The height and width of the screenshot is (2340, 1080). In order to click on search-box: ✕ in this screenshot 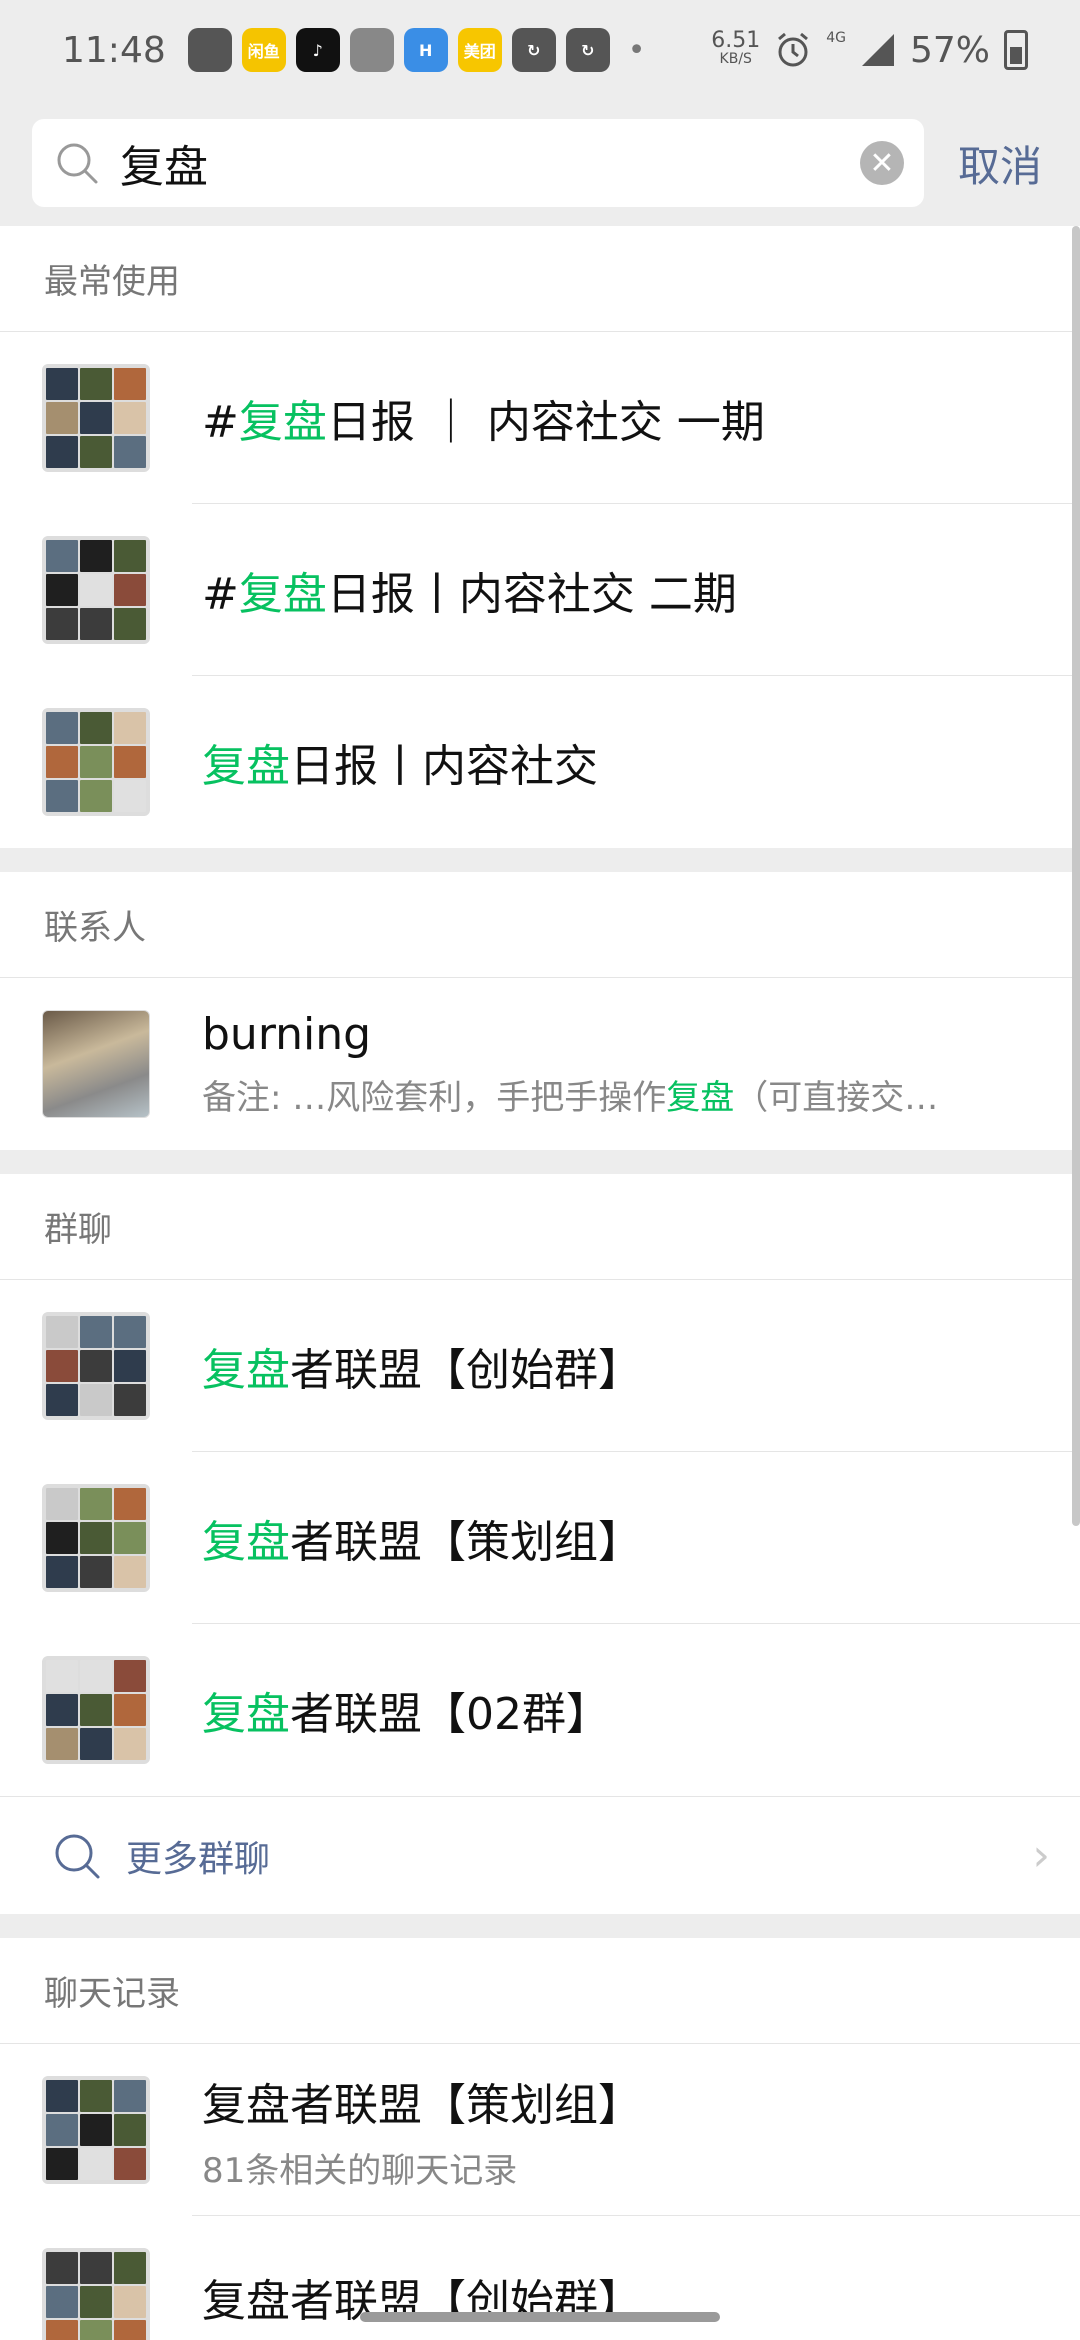, I will do `click(478, 163)`.